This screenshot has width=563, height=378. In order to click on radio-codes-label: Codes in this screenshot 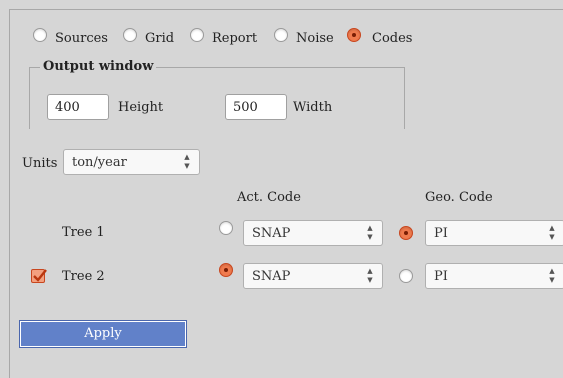, I will do `click(392, 38)`.